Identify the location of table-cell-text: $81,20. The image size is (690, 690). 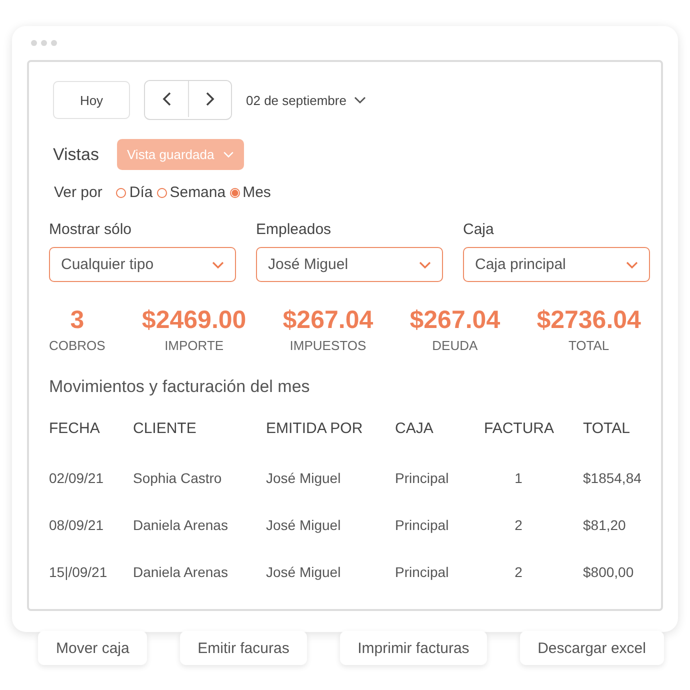
(604, 525).